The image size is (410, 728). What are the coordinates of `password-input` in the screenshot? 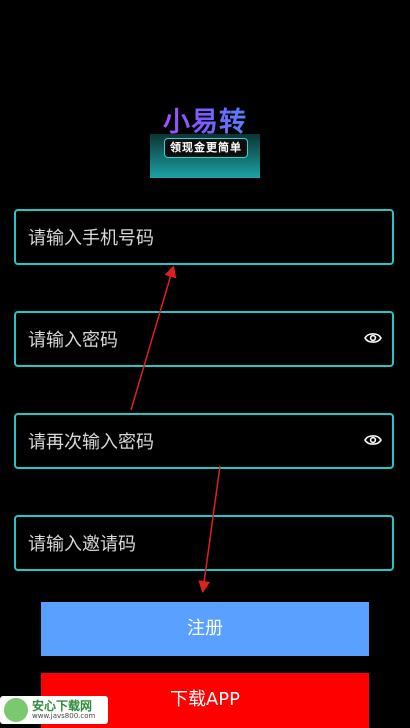 It's located at (193, 340).